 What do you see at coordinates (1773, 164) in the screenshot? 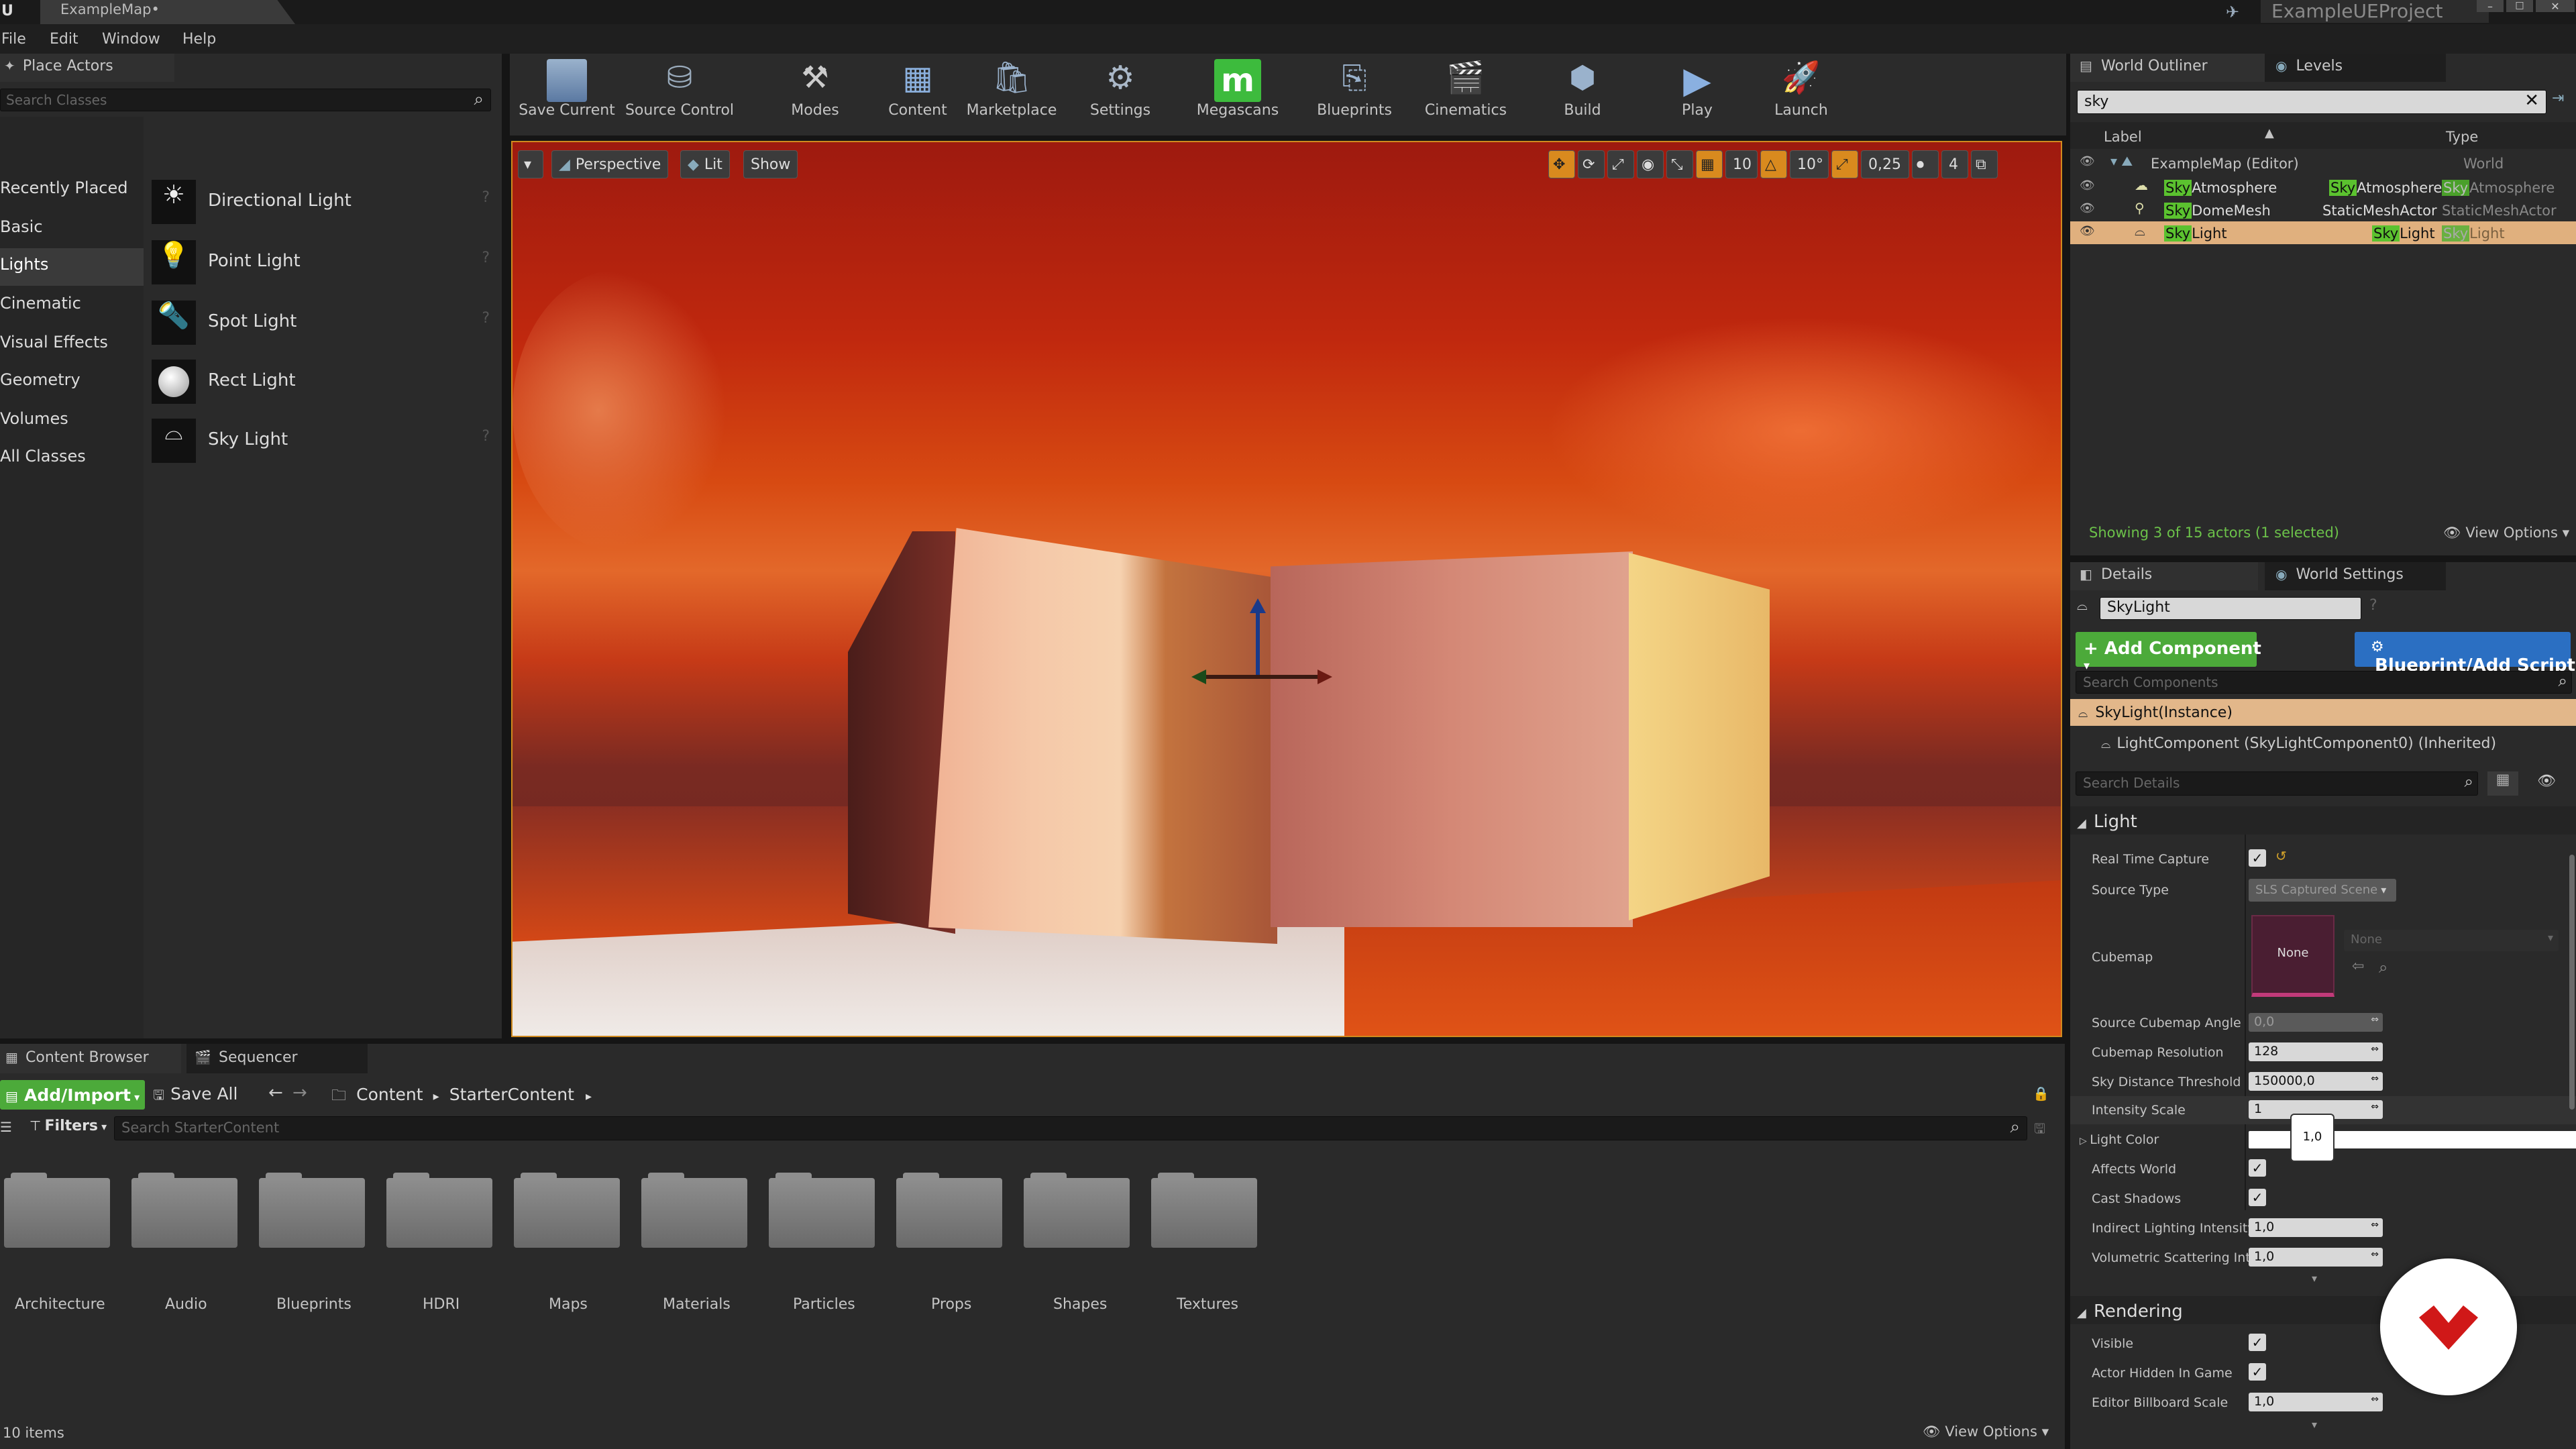
I see `rotation-snap-icon: △` at bounding box center [1773, 164].